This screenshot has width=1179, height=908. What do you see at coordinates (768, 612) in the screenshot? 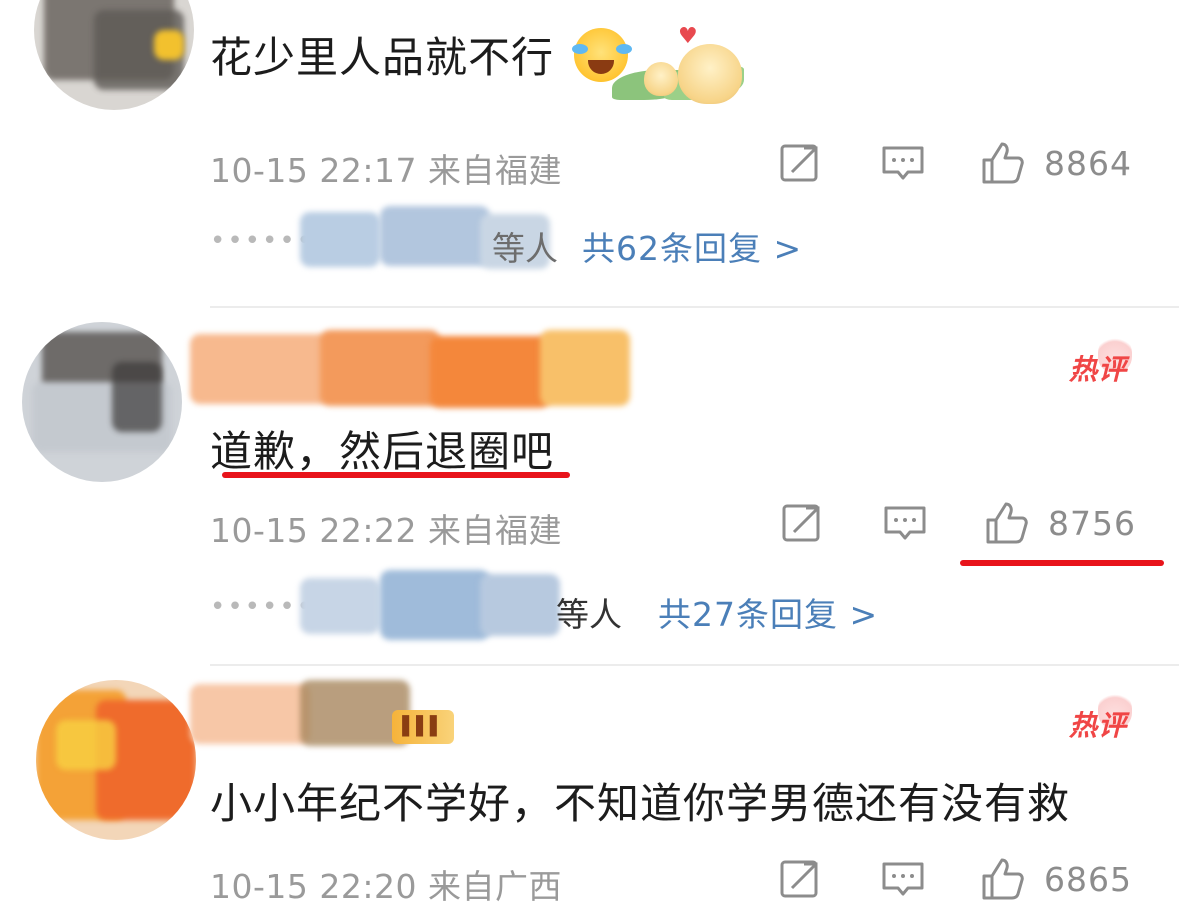
I see `view-replies-link: 共27条回复 >` at bounding box center [768, 612].